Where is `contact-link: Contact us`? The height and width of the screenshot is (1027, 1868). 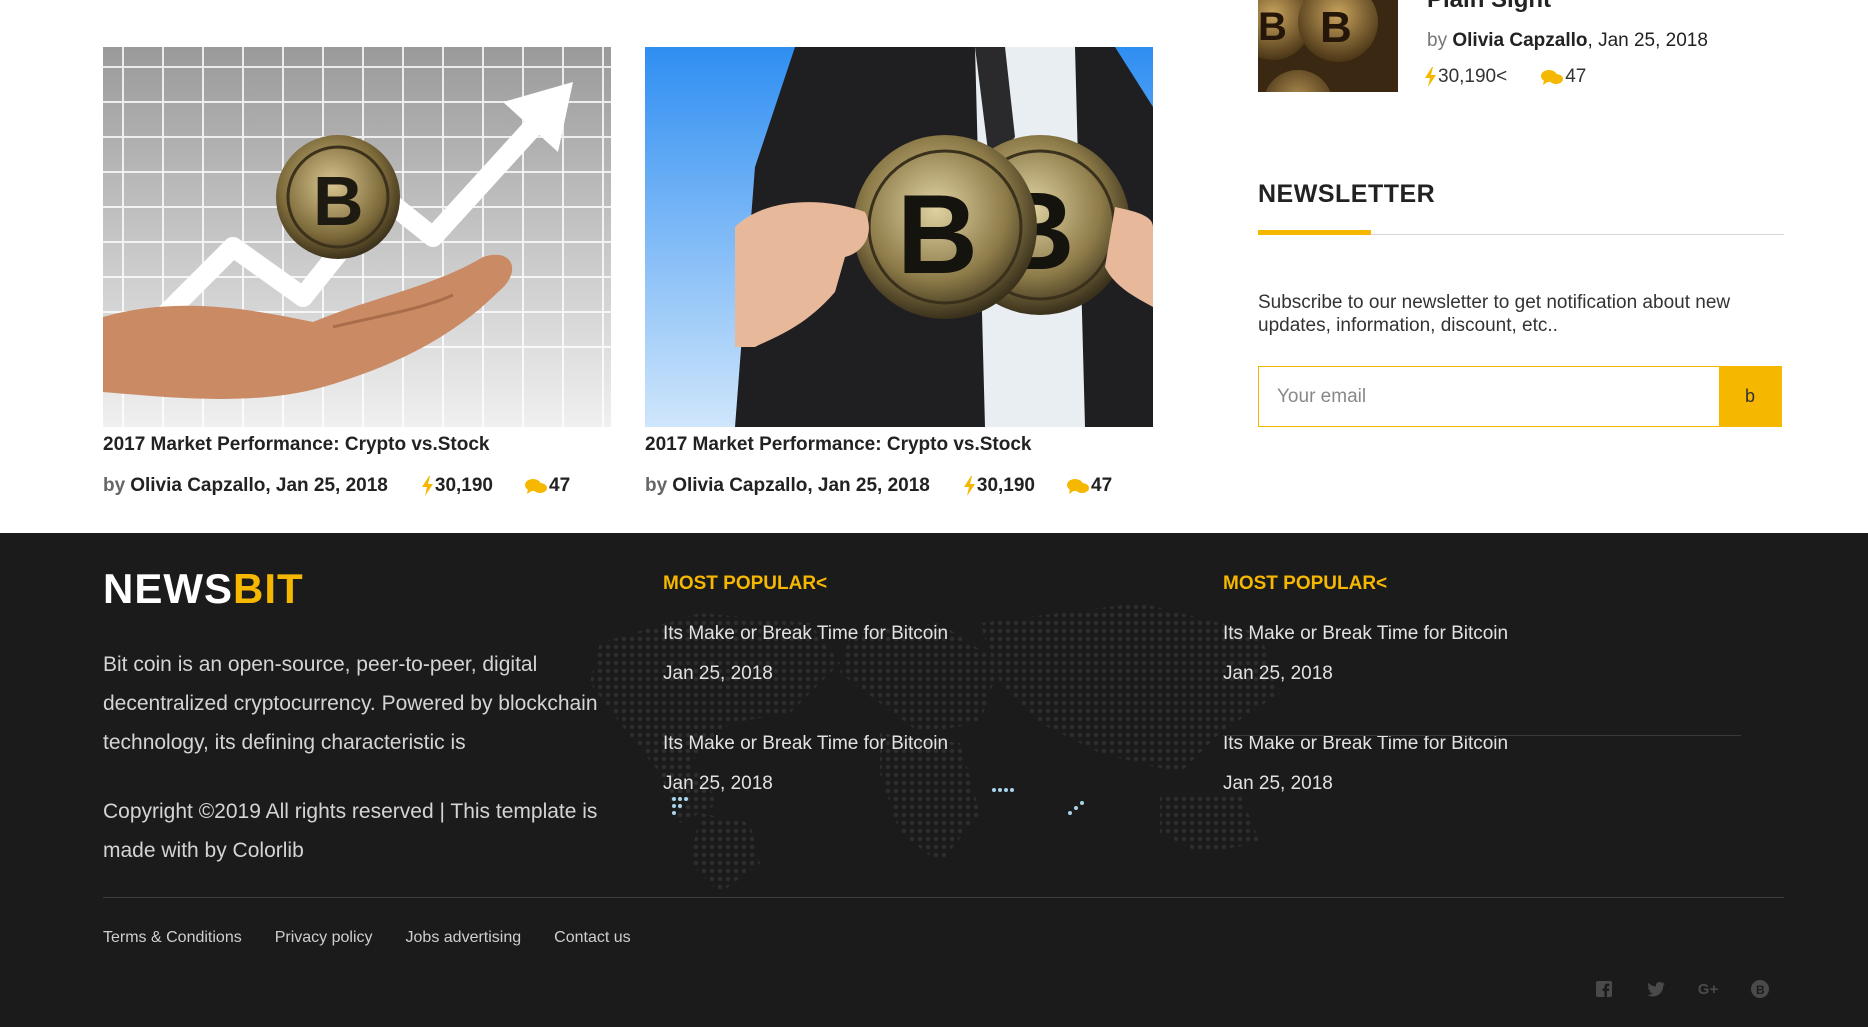 contact-link: Contact us is located at coordinates (592, 938).